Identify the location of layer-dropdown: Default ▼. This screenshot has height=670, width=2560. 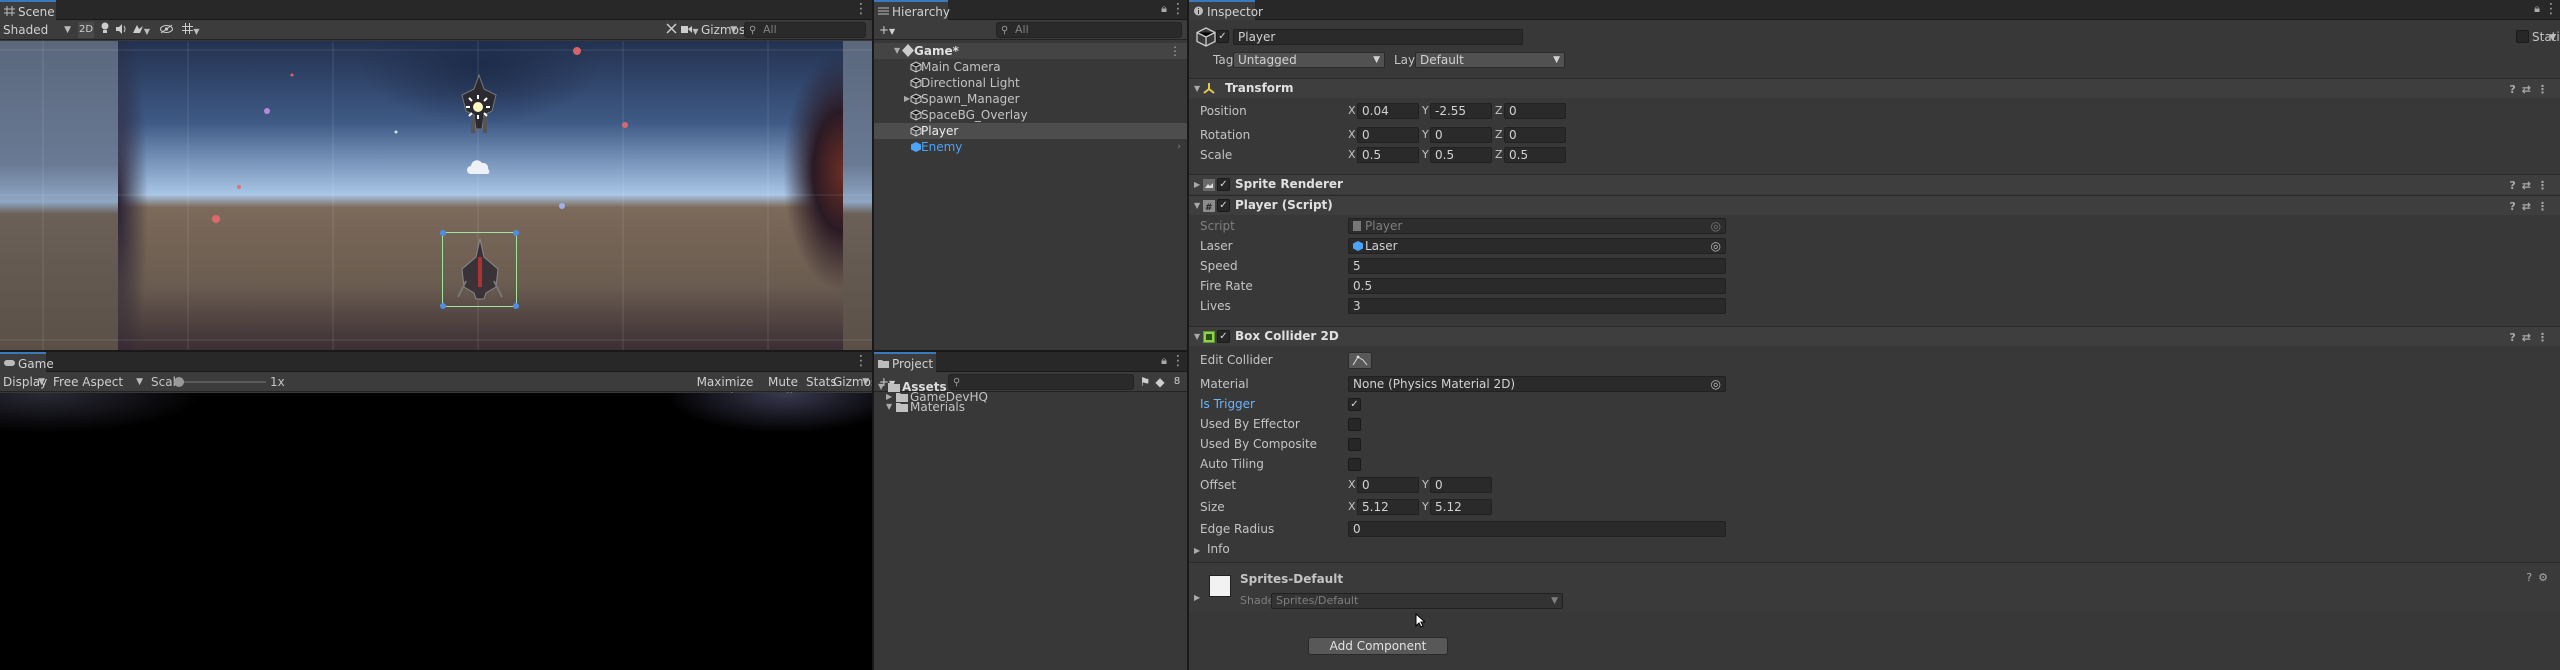
(1490, 60).